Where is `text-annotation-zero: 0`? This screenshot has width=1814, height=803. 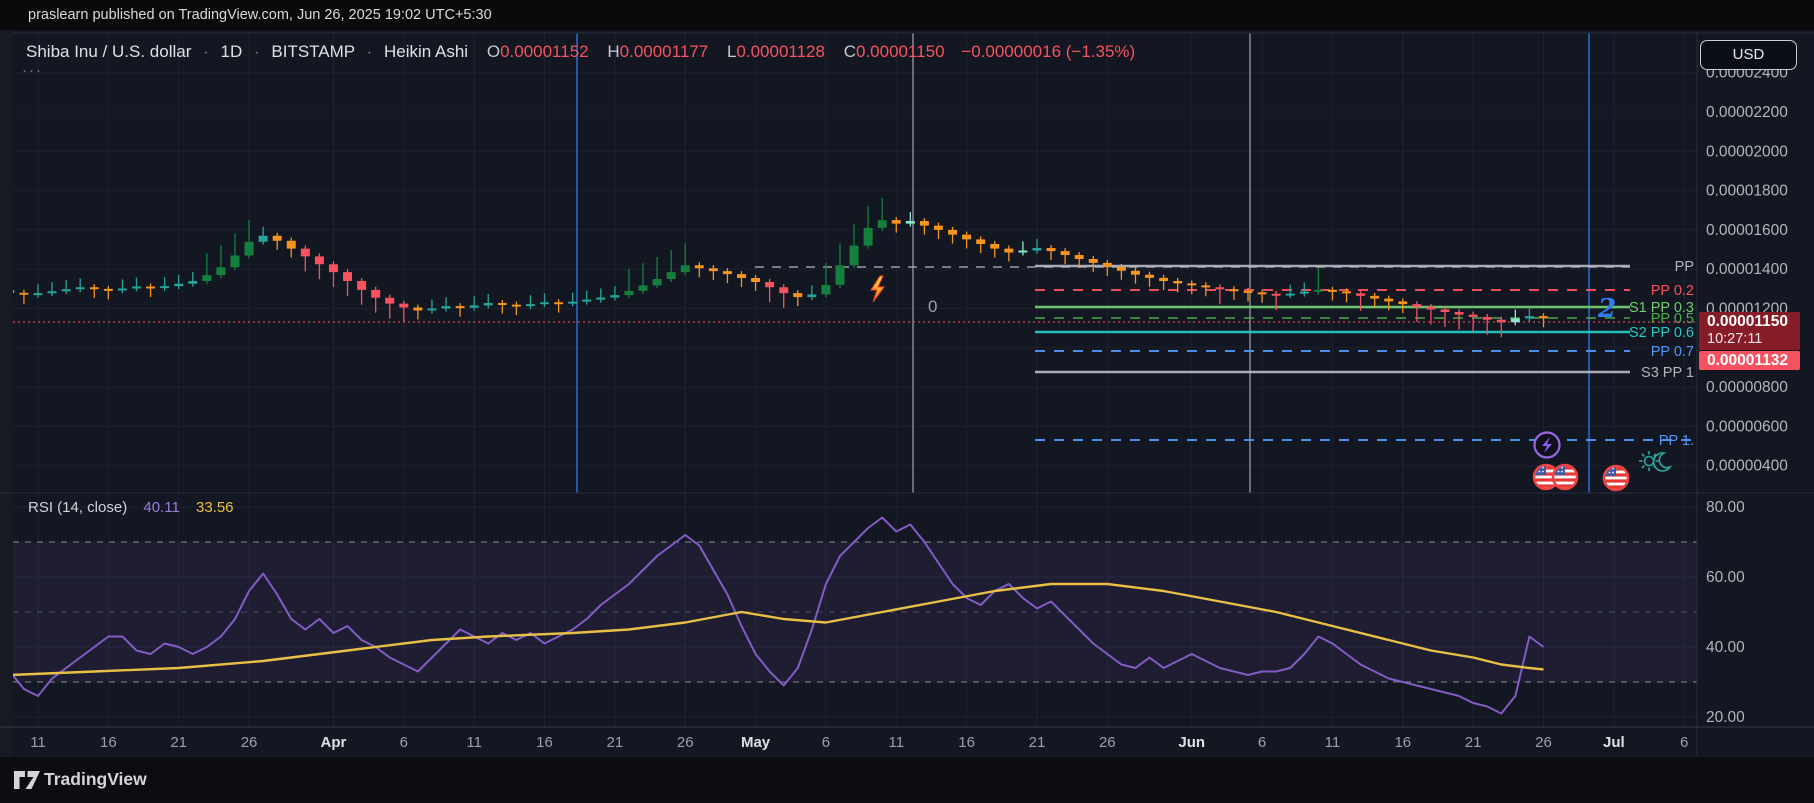 text-annotation-zero: 0 is located at coordinates (932, 307).